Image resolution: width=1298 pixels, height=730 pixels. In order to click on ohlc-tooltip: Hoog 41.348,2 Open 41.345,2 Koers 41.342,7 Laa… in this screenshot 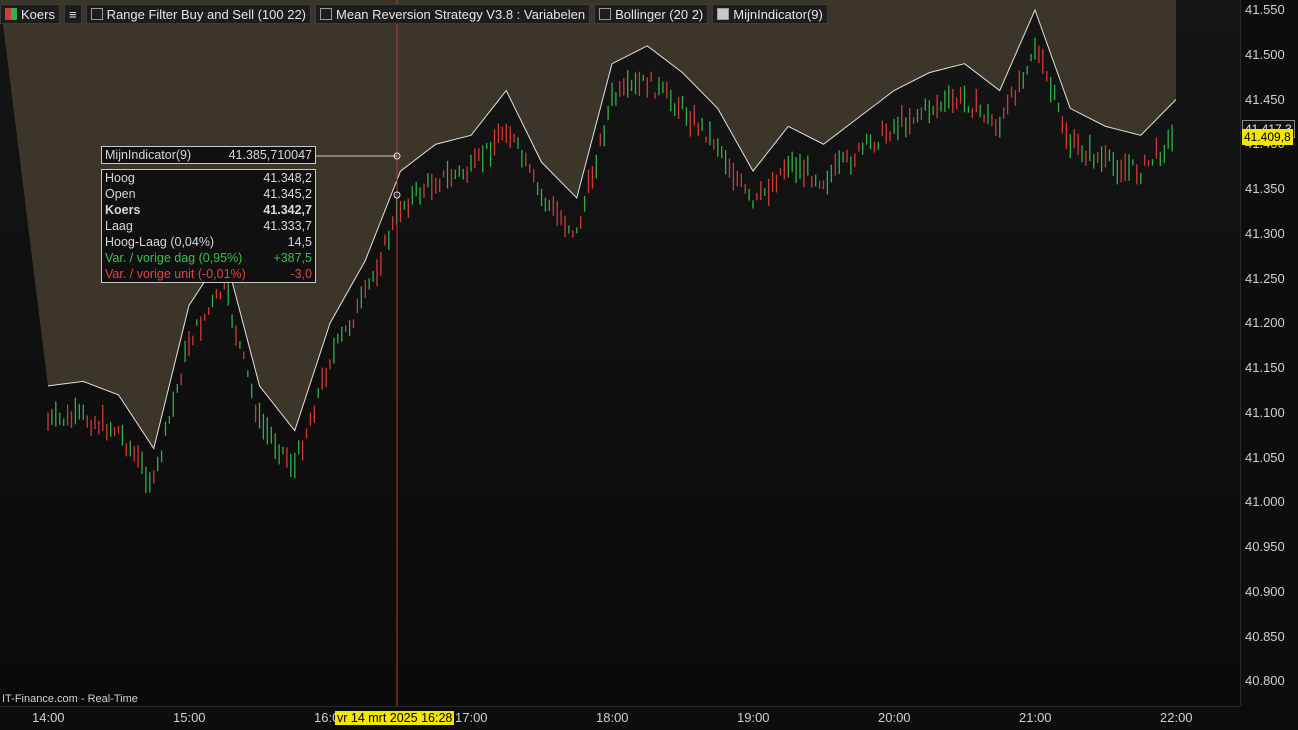, I will do `click(208, 226)`.